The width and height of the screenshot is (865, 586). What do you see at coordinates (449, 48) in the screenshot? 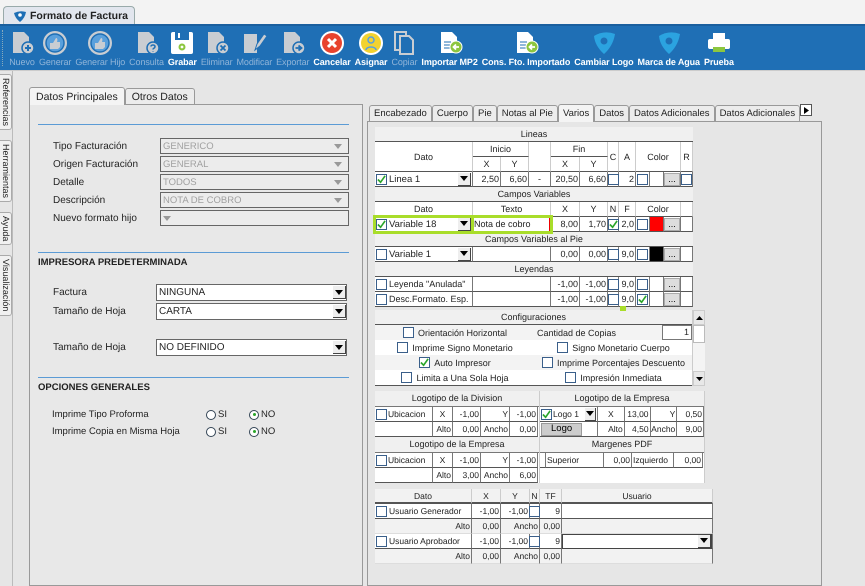
I see `toolbar-button: Importar MP2` at bounding box center [449, 48].